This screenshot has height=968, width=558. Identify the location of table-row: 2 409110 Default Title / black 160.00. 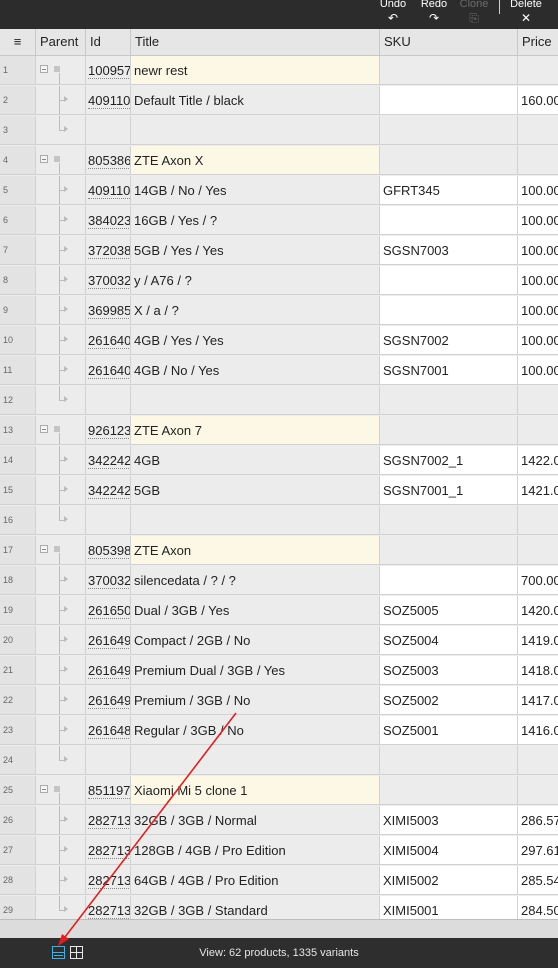
(279, 101).